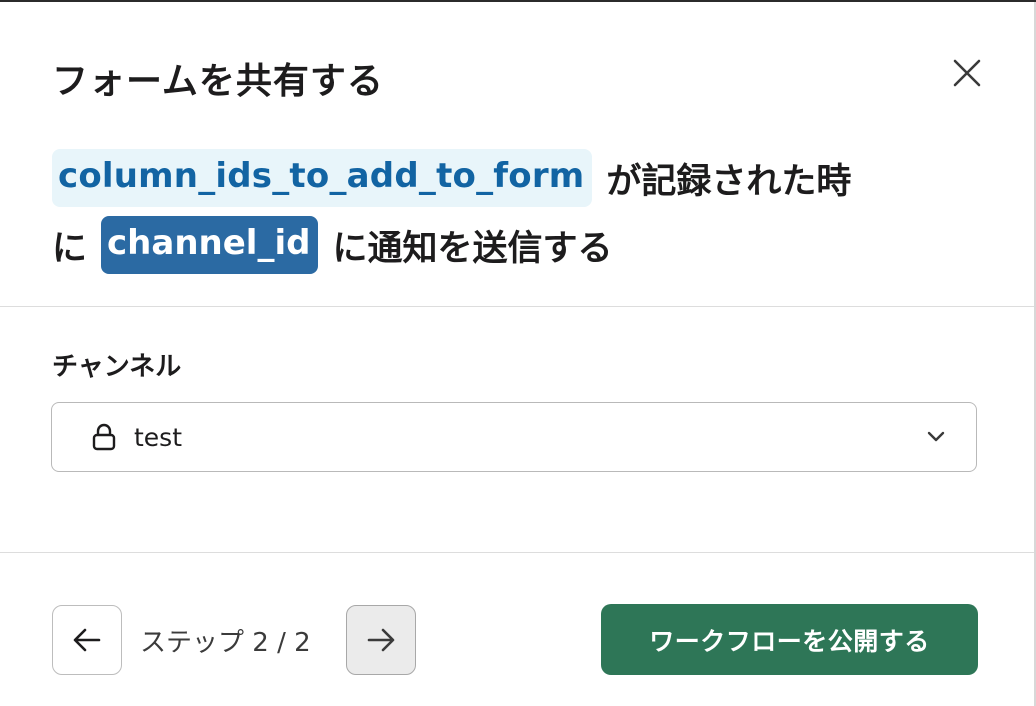 The width and height of the screenshot is (1036, 706). What do you see at coordinates (517, 552) in the screenshot?
I see `footer-divider` at bounding box center [517, 552].